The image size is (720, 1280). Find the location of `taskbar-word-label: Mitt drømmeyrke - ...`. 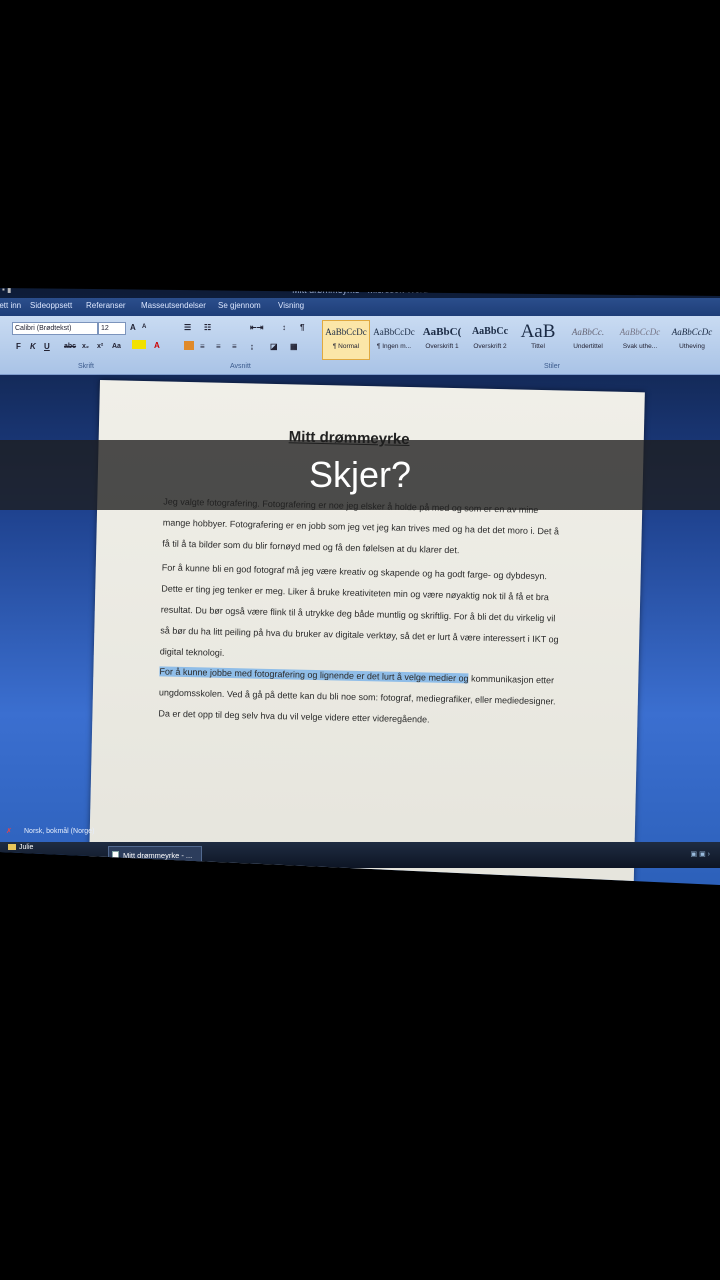

taskbar-word-label: Mitt drømmeyrke - ... is located at coordinates (158, 855).